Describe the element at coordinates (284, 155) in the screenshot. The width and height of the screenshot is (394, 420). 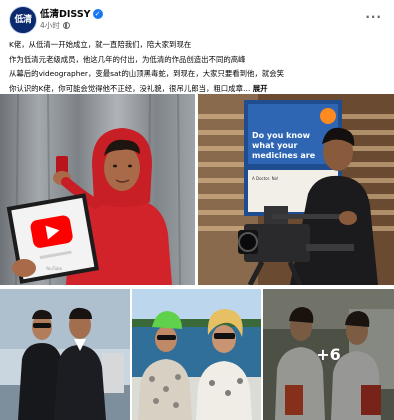
I see `poster-line-3: medicines are` at that location.